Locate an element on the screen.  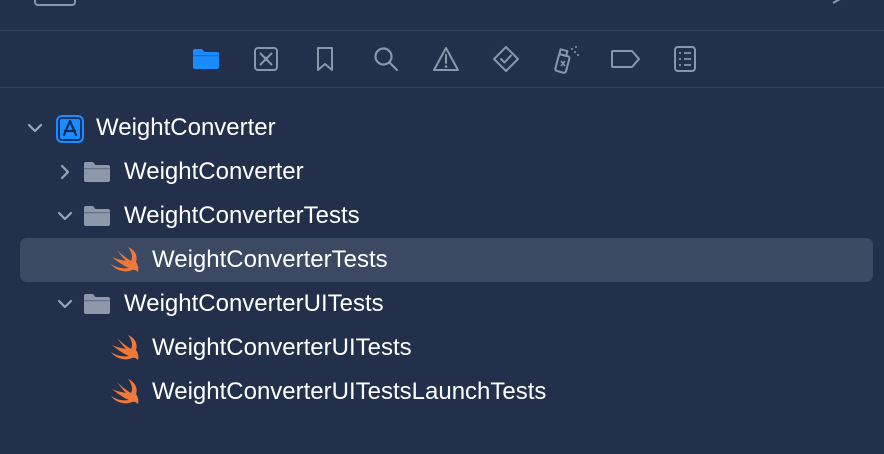
test-diamond-icon is located at coordinates (506, 59).